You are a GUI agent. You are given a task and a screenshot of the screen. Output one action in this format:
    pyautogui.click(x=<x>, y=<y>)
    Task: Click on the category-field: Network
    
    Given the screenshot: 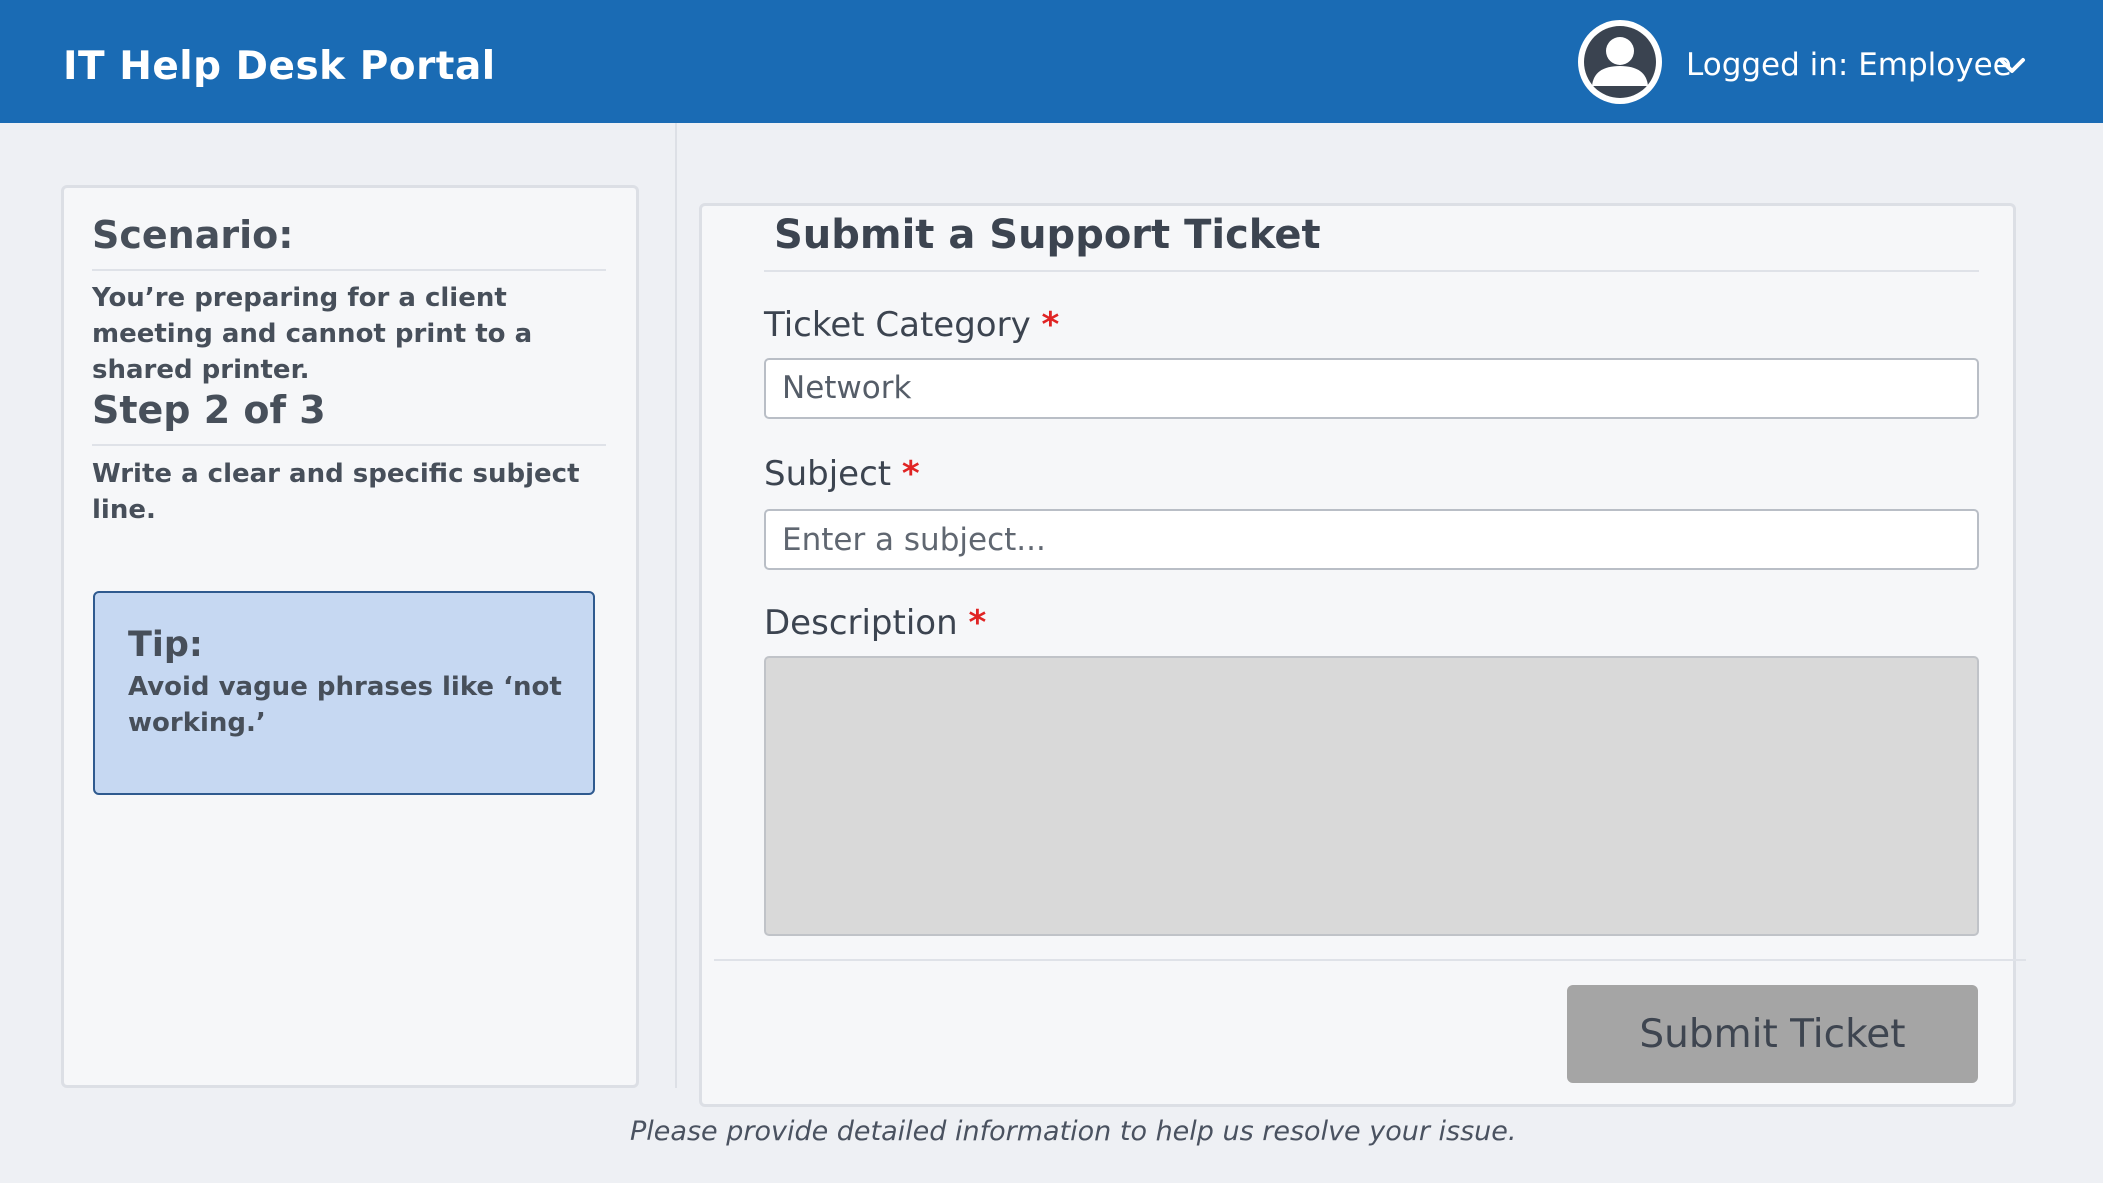 What is the action you would take?
    pyautogui.click(x=1371, y=388)
    